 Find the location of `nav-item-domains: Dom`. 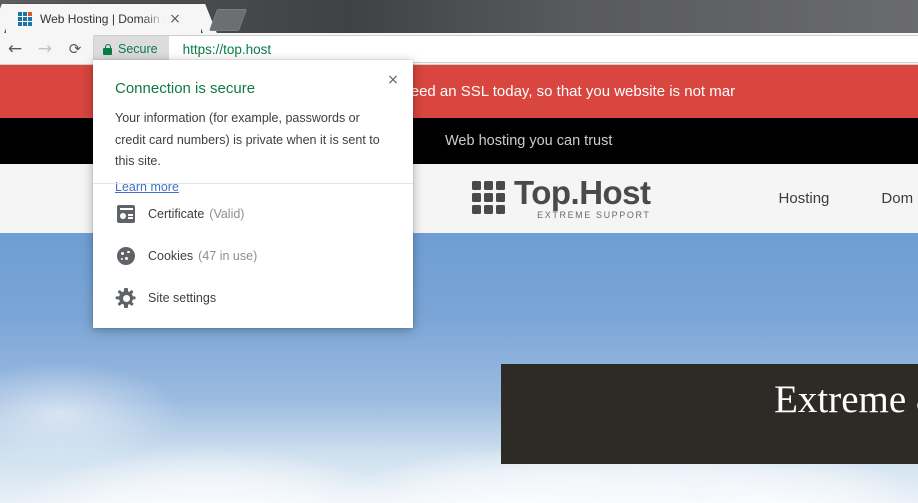

nav-item-domains: Dom is located at coordinates (897, 198).